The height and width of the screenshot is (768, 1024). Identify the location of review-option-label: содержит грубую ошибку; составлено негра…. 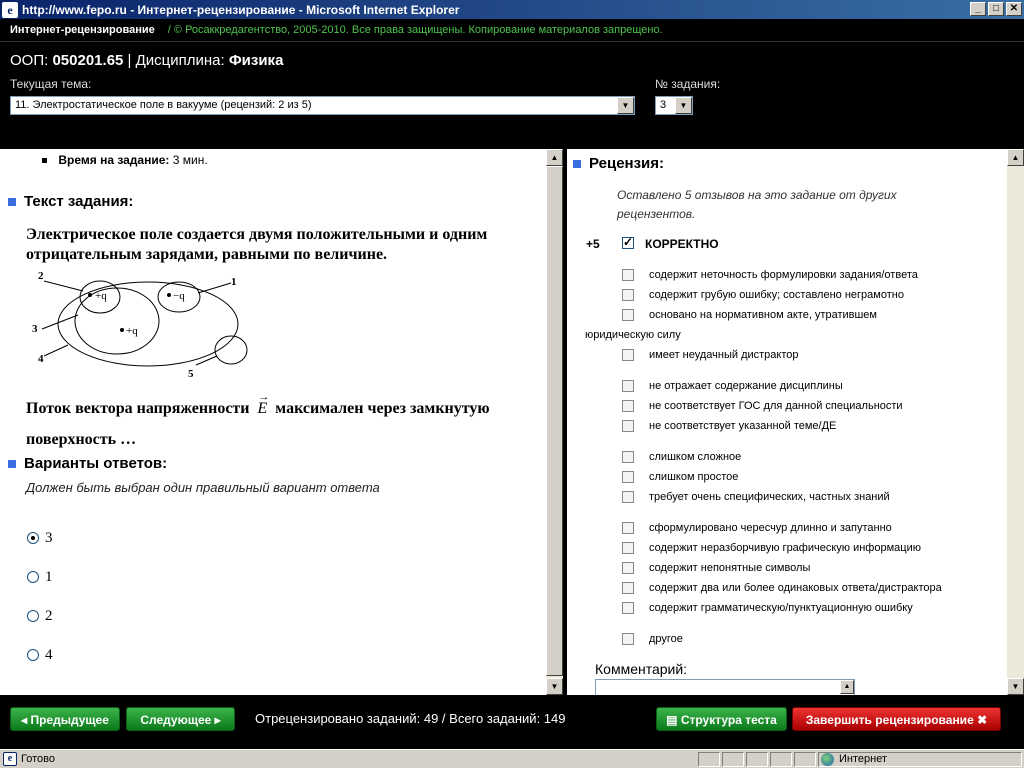
(776, 295).